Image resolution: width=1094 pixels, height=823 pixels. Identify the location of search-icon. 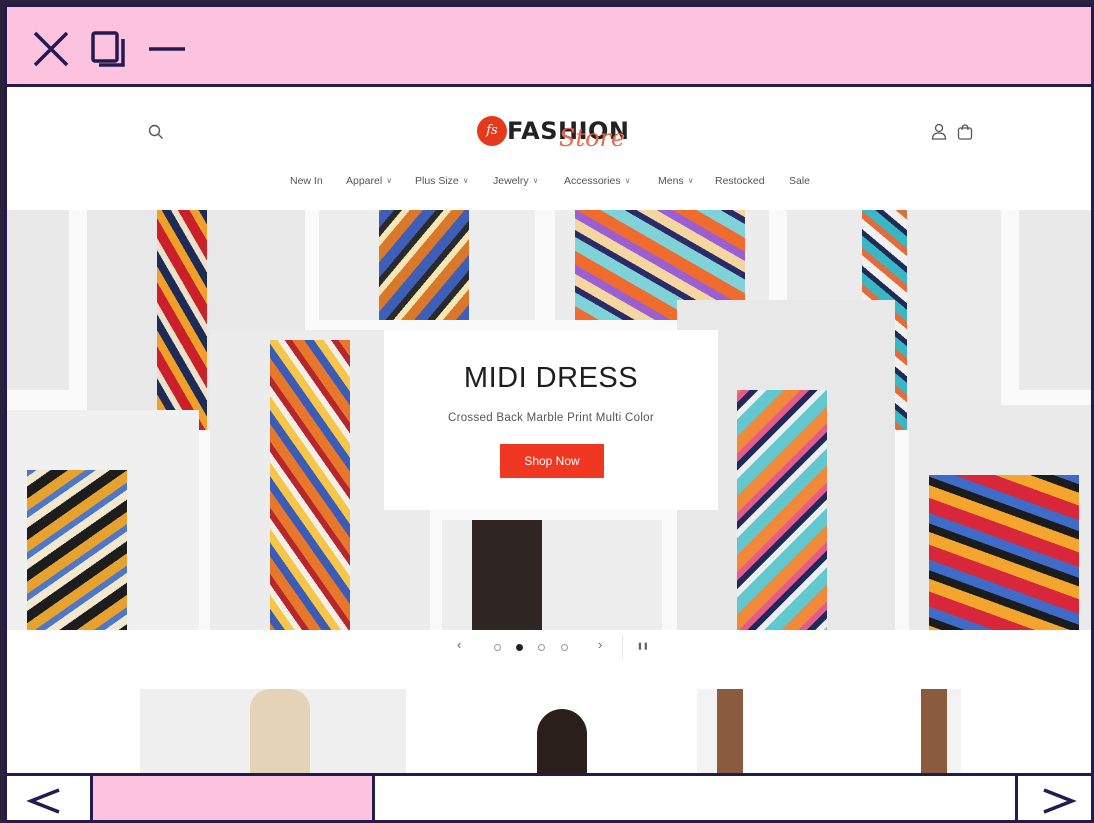
(156, 132).